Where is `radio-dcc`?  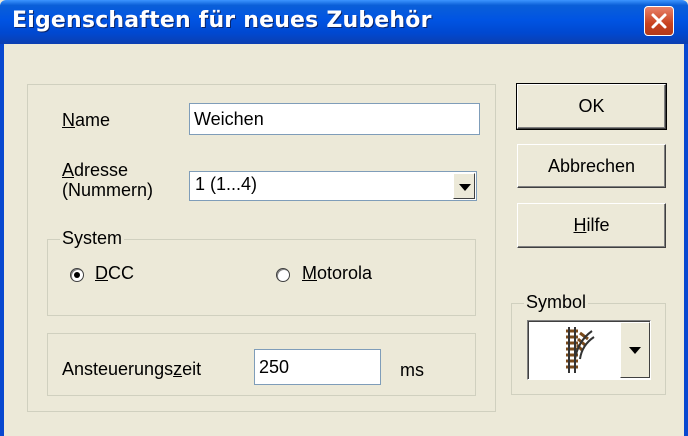
radio-dcc is located at coordinates (77, 275).